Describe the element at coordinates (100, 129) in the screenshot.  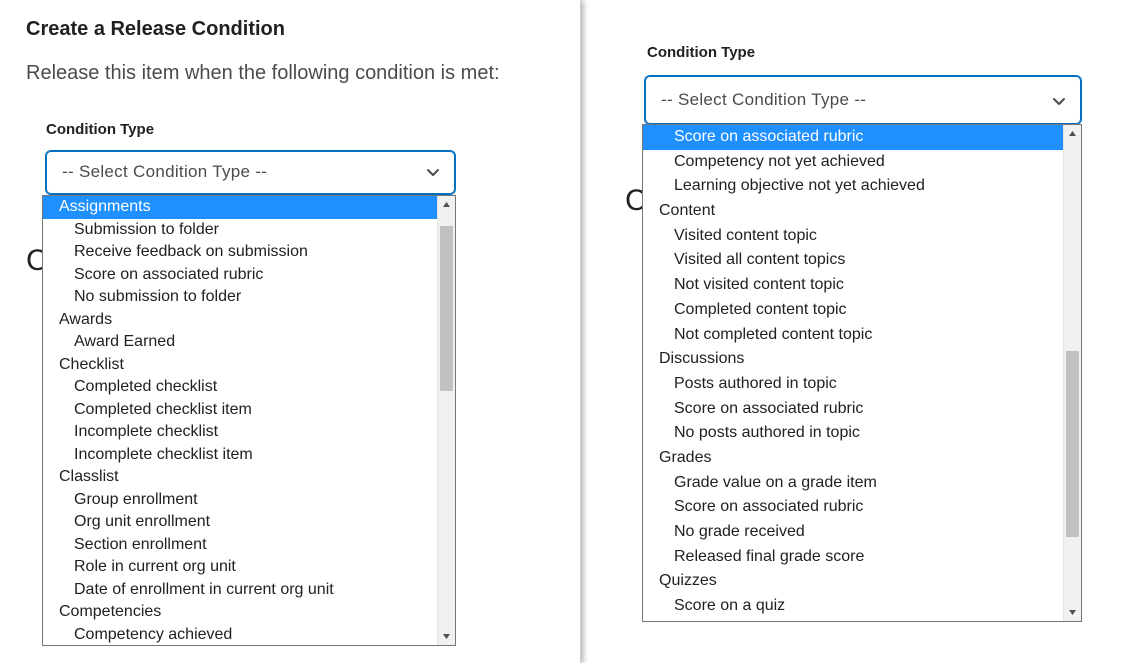
I see `condition-type-label: Condition Type` at that location.